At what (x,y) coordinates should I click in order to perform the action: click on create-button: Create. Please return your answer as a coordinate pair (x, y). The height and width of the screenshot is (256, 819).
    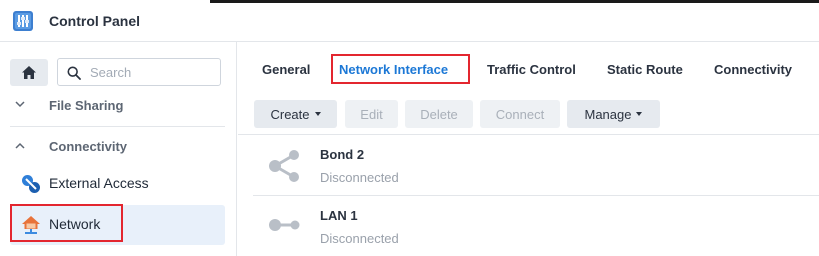
    Looking at the image, I should click on (295, 114).